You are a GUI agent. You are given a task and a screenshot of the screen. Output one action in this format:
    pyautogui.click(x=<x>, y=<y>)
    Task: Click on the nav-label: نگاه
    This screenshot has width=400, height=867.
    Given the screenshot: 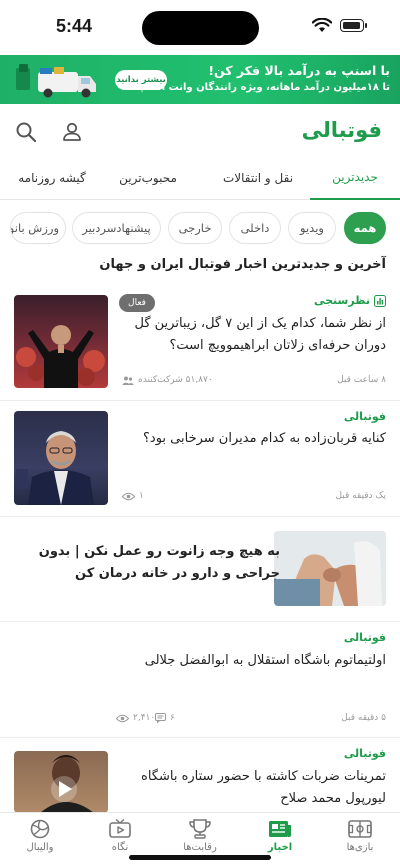 What is the action you would take?
    pyautogui.click(x=120, y=847)
    